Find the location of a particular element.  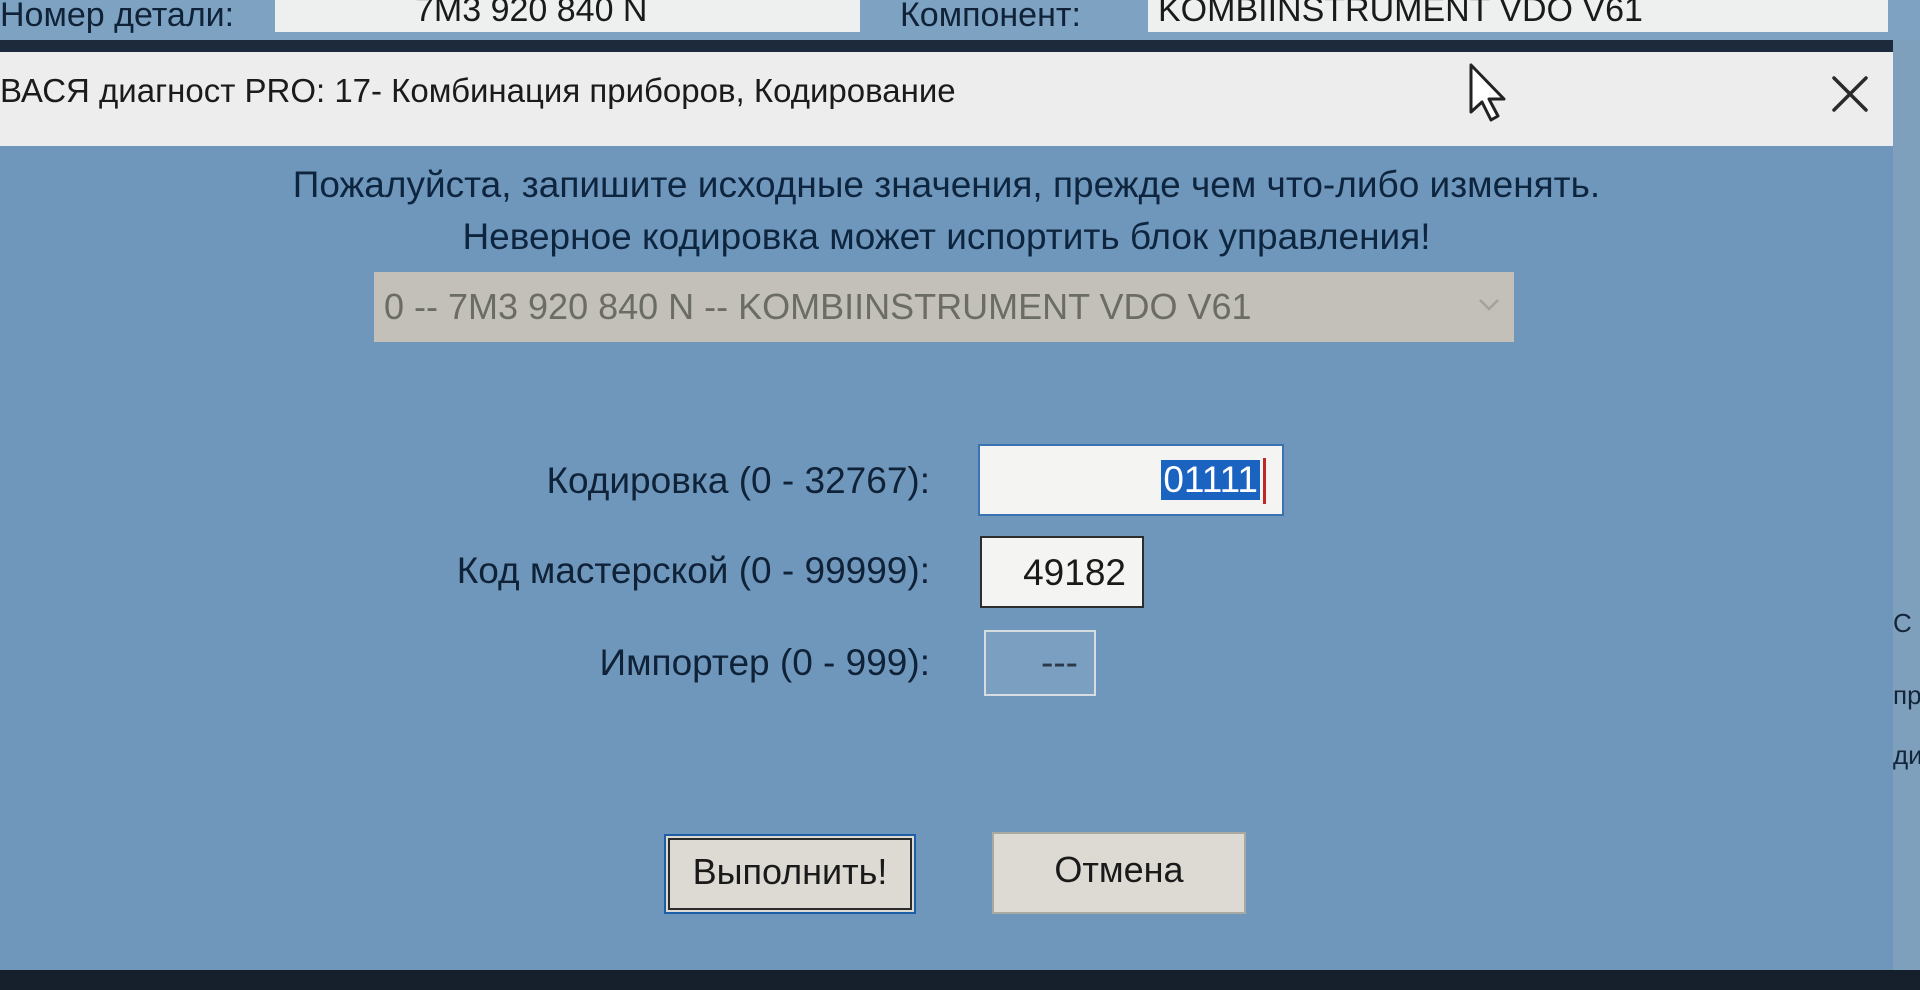

part-number-value: 7M3 920 840 N is located at coordinates (531, 14).